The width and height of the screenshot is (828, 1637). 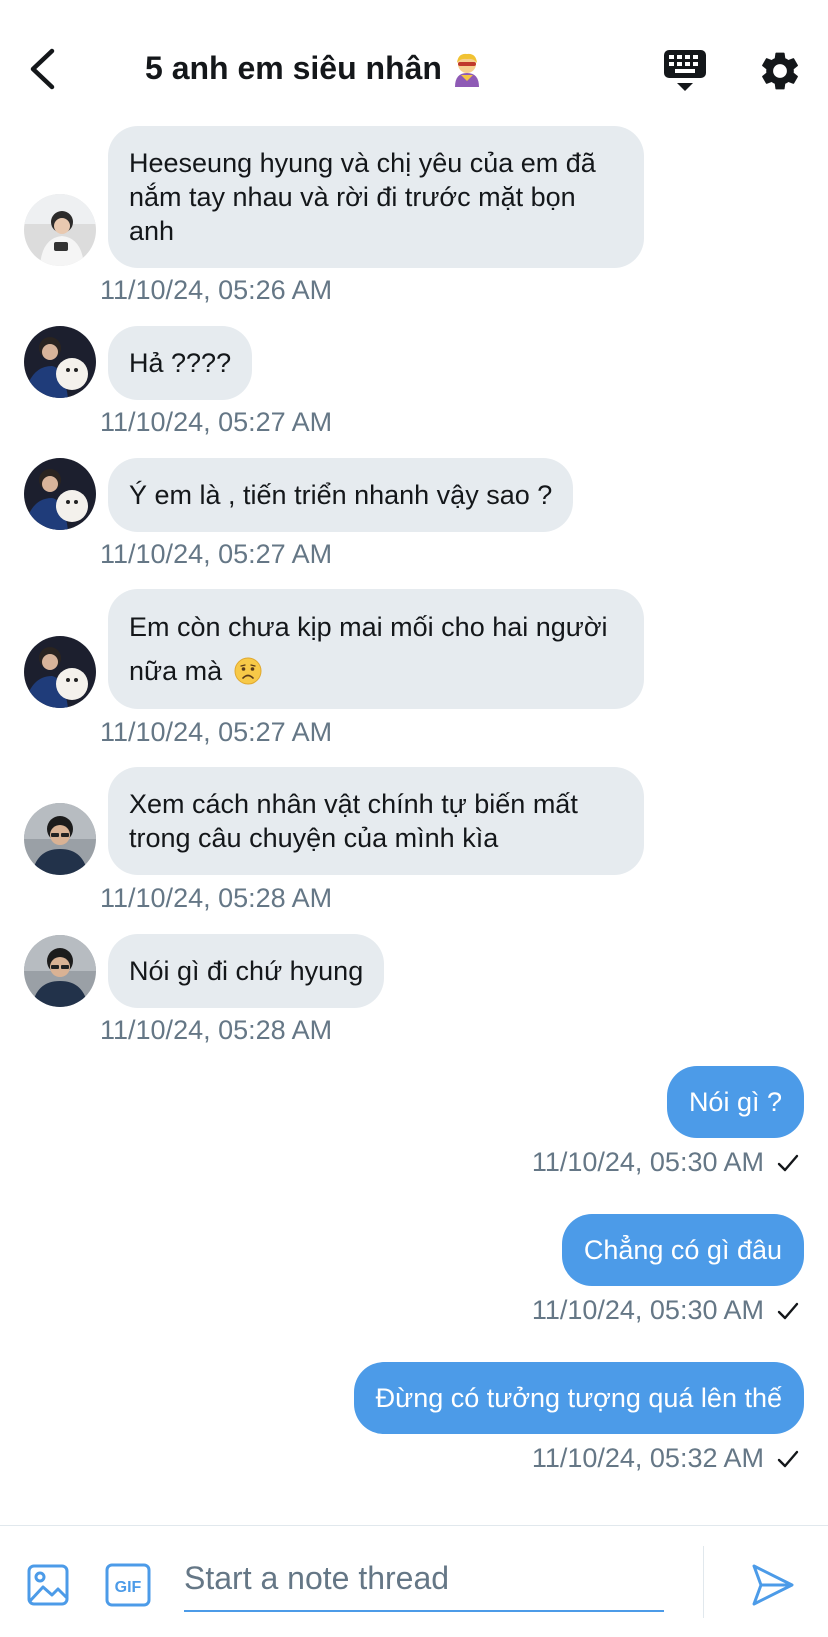 I want to click on chat-header: 5 anh em siêu nhân, so click(x=414, y=59).